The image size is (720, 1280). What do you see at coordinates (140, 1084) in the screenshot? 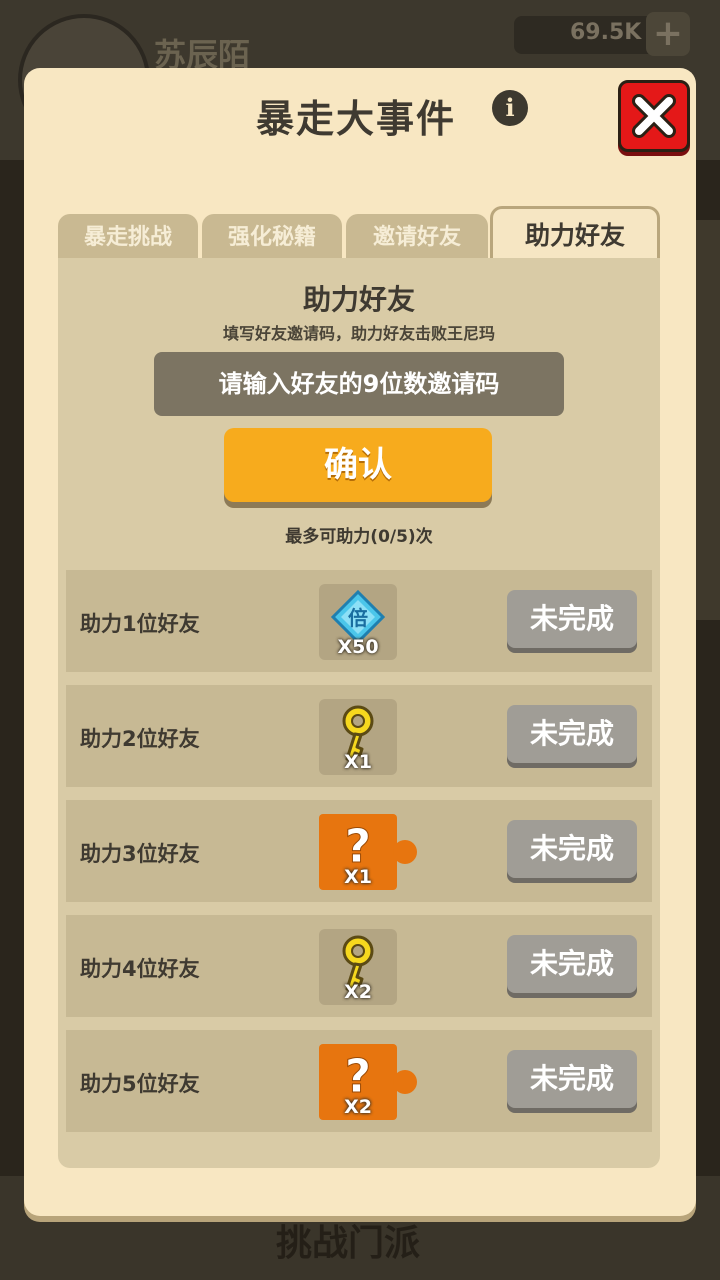
I see `reward-requirement: 助力5位好友` at bounding box center [140, 1084].